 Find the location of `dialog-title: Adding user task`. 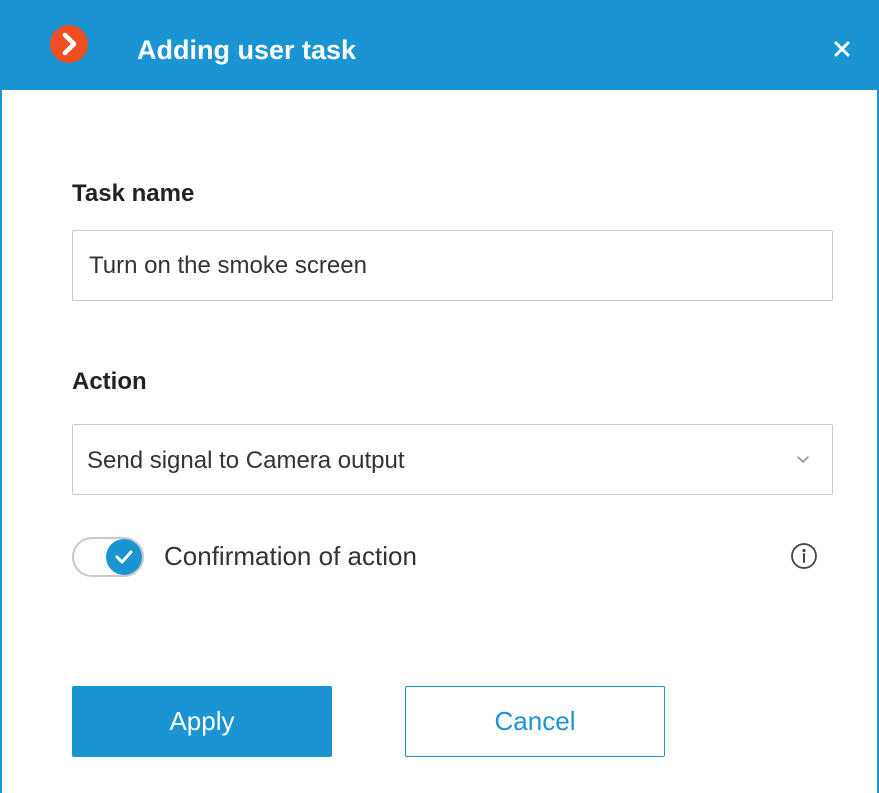

dialog-title: Adding user task is located at coordinates (247, 50).